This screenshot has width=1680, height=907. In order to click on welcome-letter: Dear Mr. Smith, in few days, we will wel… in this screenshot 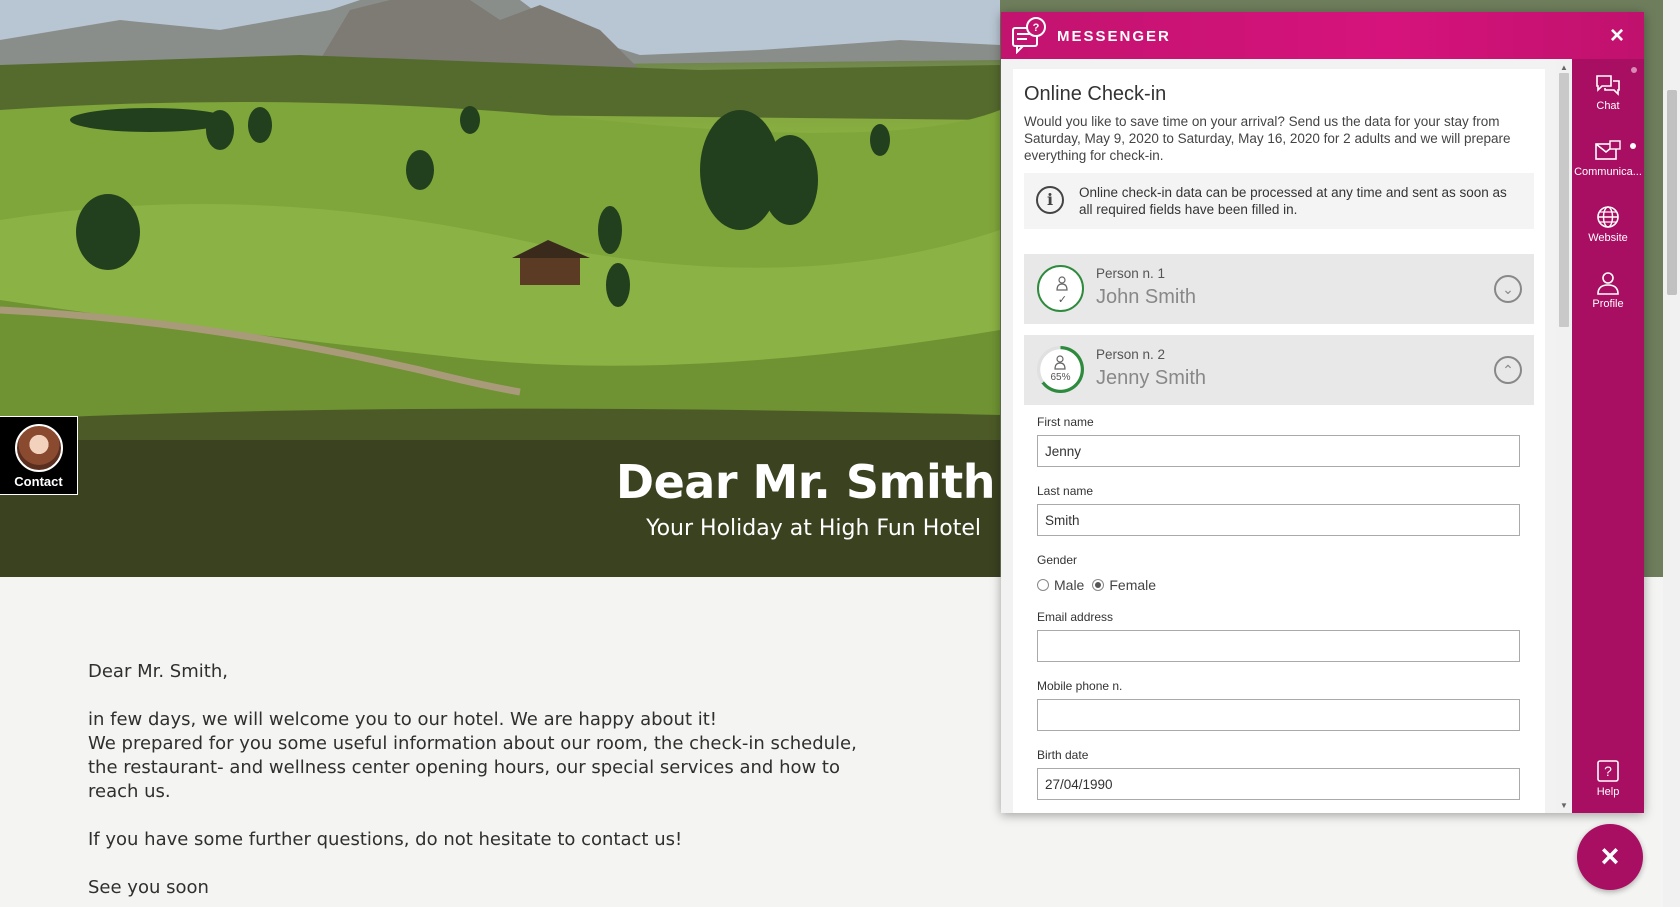, I will do `click(478, 780)`.